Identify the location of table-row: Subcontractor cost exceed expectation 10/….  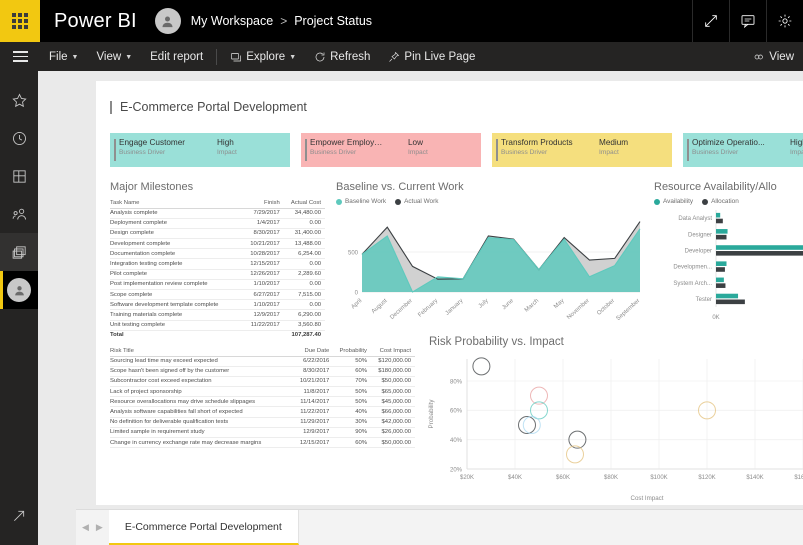
(262, 382).